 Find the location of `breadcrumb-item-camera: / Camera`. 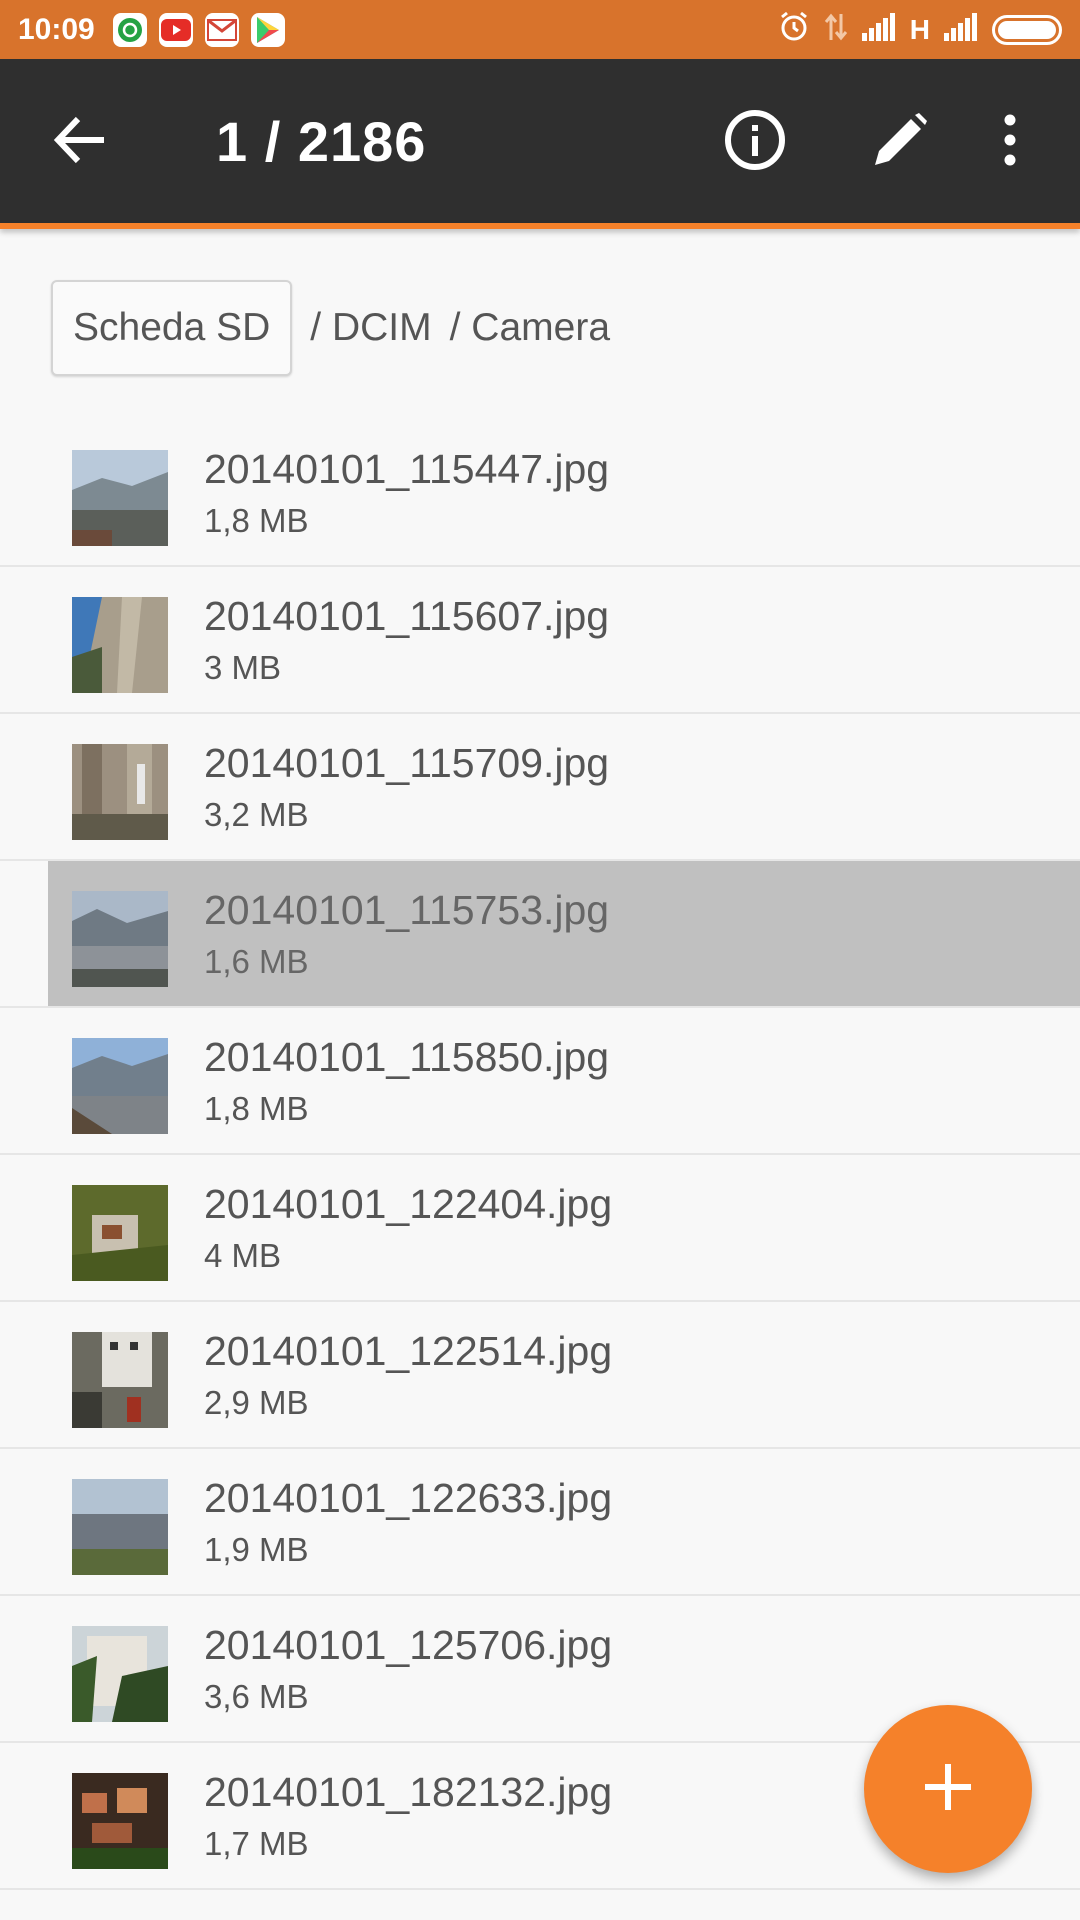

breadcrumb-item-camera: / Camera is located at coordinates (530, 328).